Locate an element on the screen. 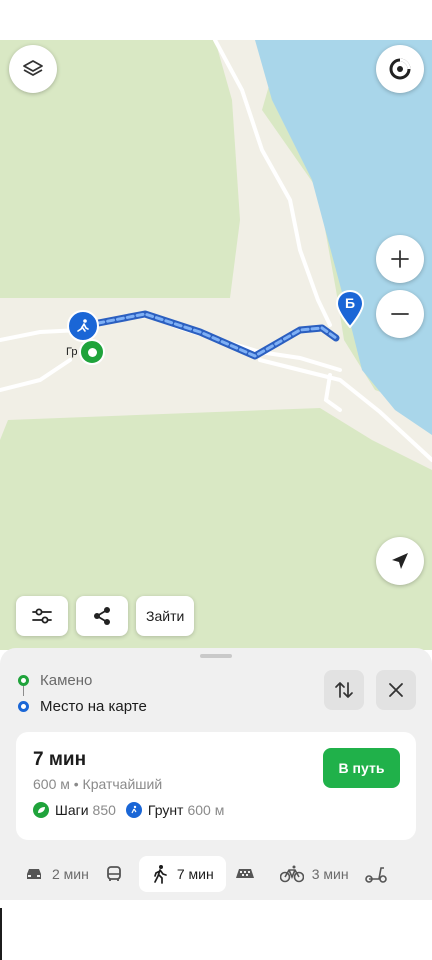 This screenshot has width=432, height=960. close-icon is located at coordinates (396, 690).